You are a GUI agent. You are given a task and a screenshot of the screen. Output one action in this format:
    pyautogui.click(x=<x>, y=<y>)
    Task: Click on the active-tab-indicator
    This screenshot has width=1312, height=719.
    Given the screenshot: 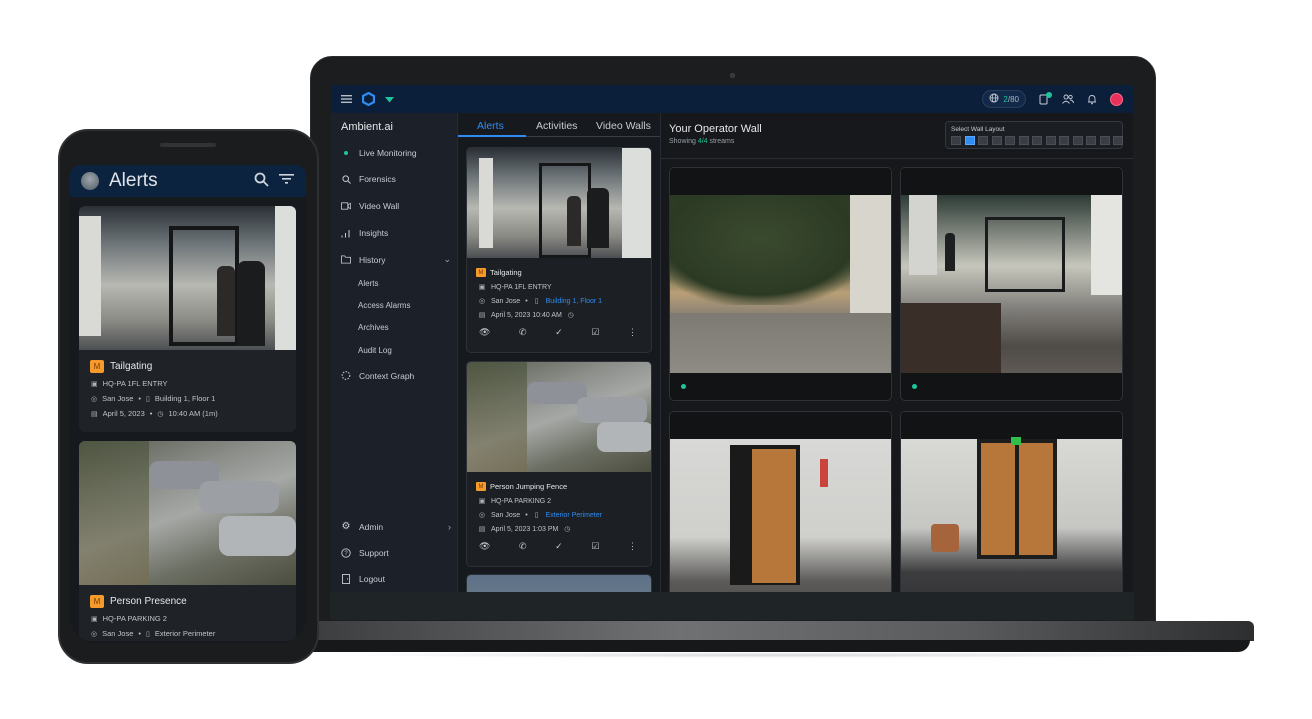 What is the action you would take?
    pyautogui.click(x=492, y=136)
    